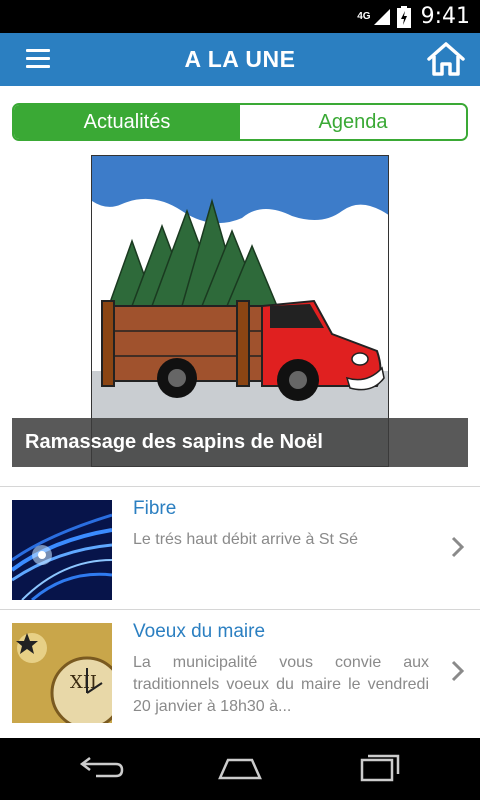 This screenshot has width=480, height=800. What do you see at coordinates (39, 59) in the screenshot?
I see `menu-icon` at bounding box center [39, 59].